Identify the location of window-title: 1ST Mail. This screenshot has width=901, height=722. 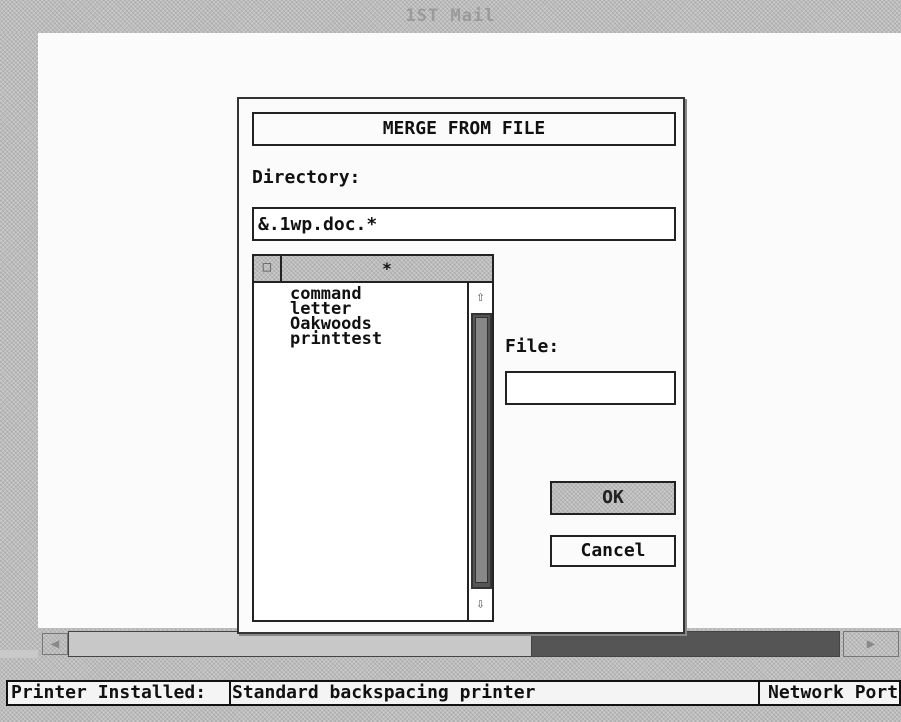
(450, 16).